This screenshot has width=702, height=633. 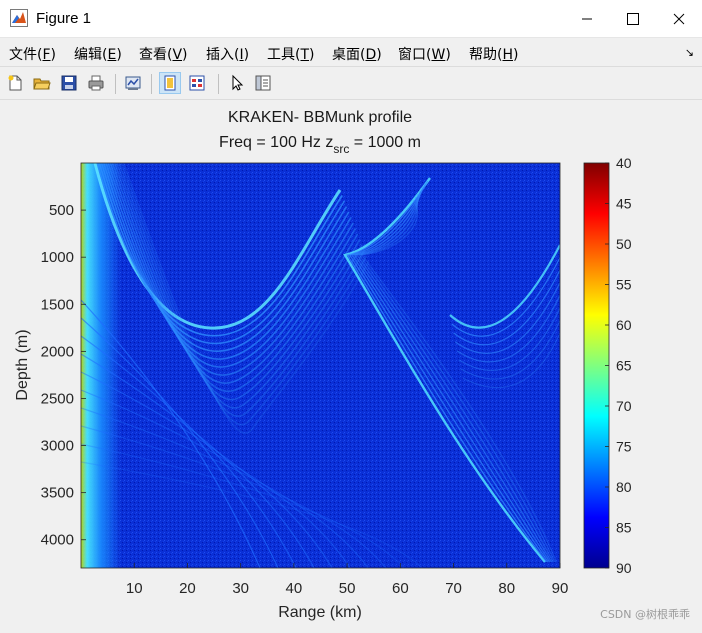 What do you see at coordinates (624, 366) in the screenshot?
I see `colorbar-tick-label: 65` at bounding box center [624, 366].